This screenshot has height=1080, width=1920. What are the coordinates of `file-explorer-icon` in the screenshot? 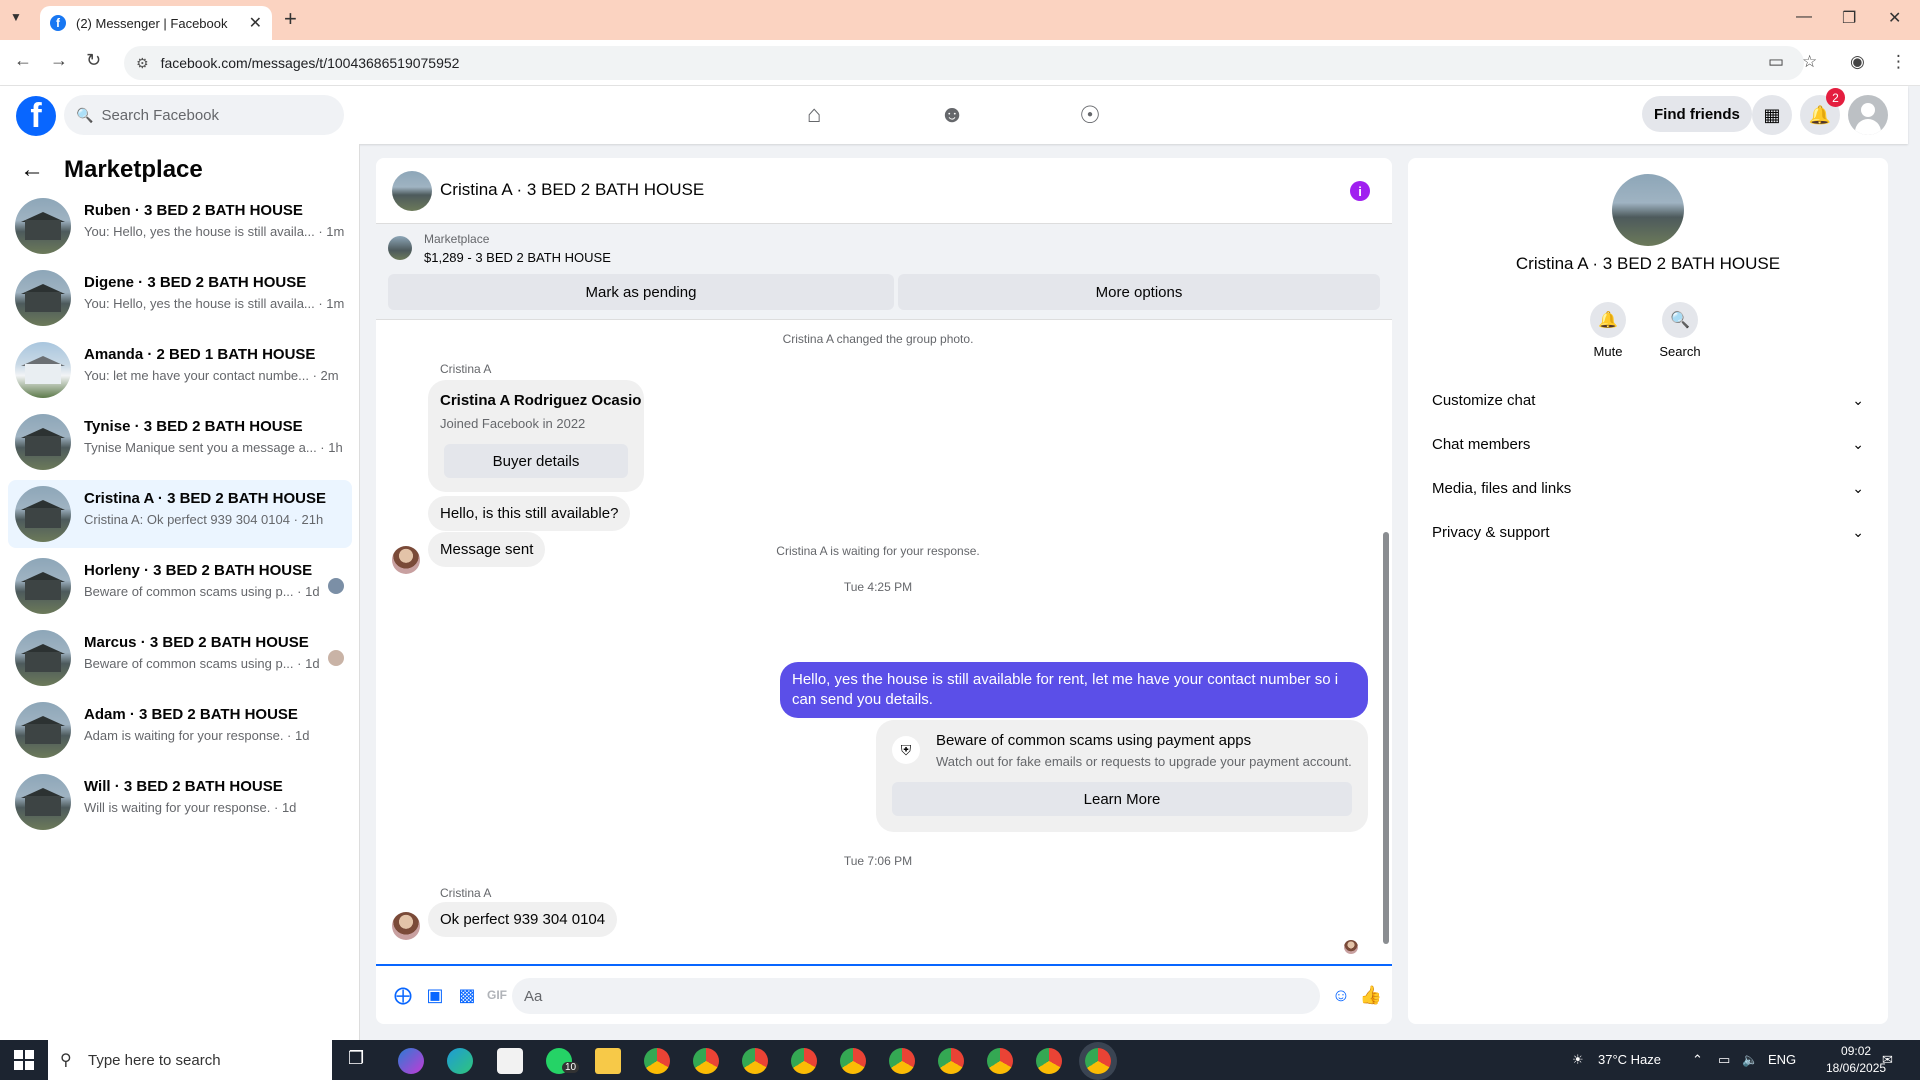 It's located at (608, 1061).